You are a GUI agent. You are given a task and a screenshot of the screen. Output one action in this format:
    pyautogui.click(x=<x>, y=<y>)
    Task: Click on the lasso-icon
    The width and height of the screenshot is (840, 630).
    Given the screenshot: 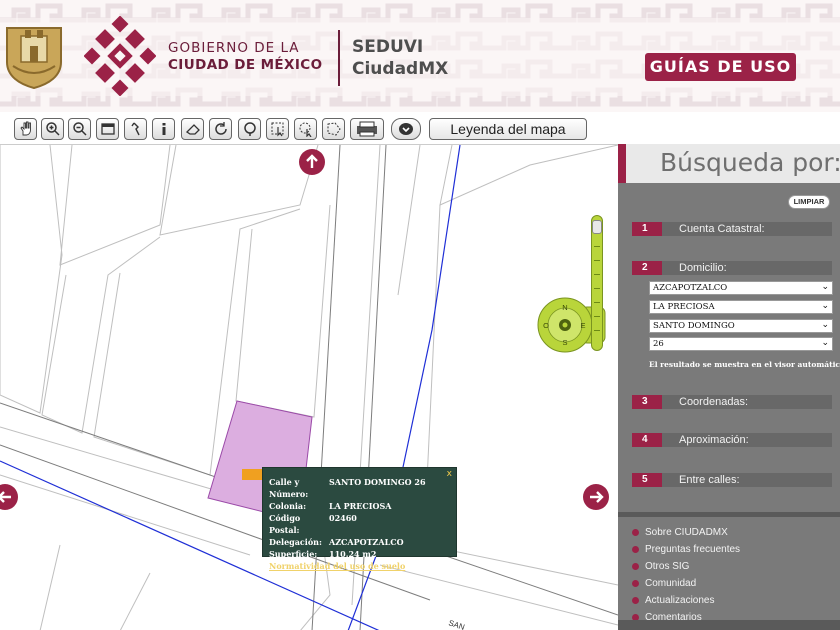 What is the action you would take?
    pyautogui.click(x=305, y=129)
    